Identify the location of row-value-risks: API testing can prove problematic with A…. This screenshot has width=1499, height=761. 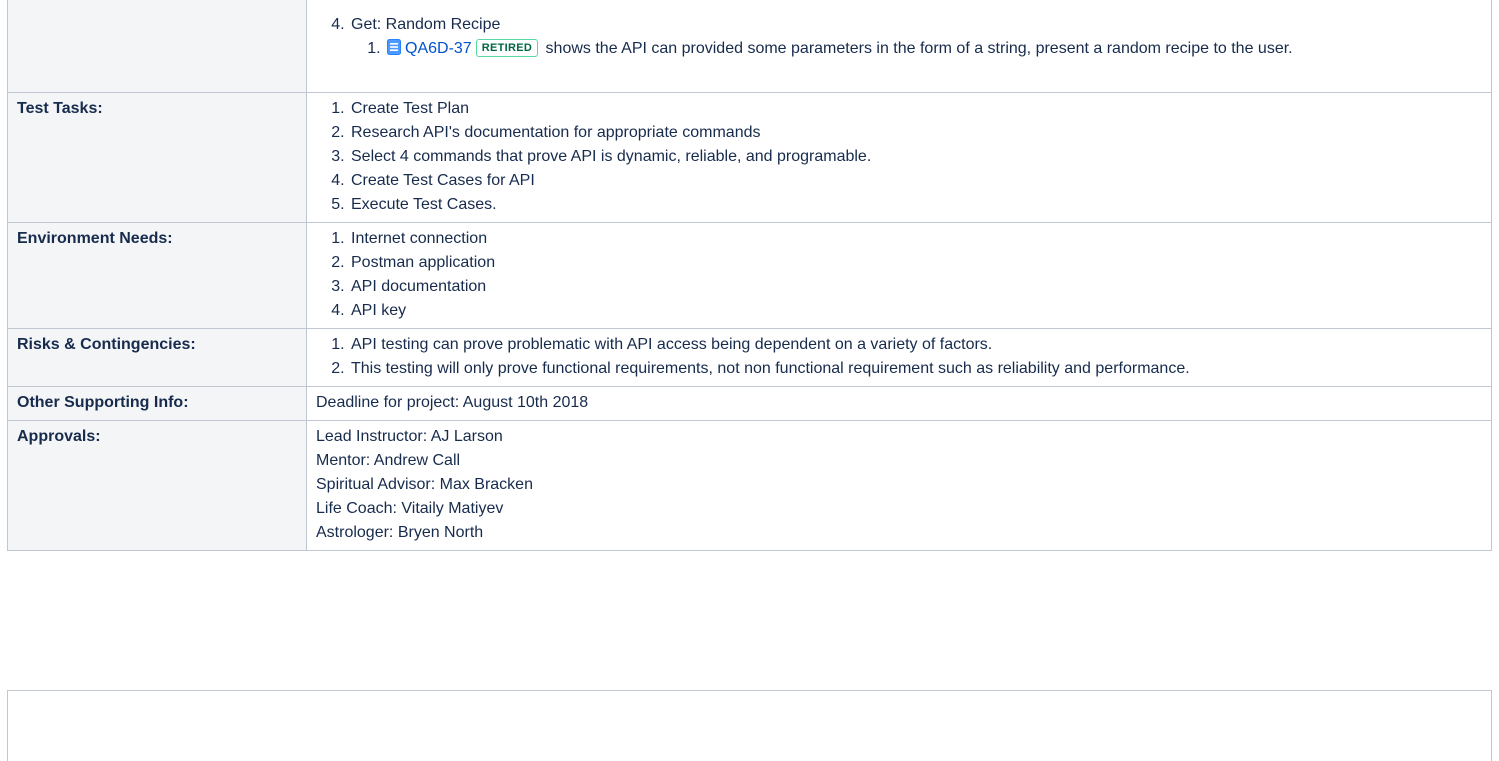
(899, 357).